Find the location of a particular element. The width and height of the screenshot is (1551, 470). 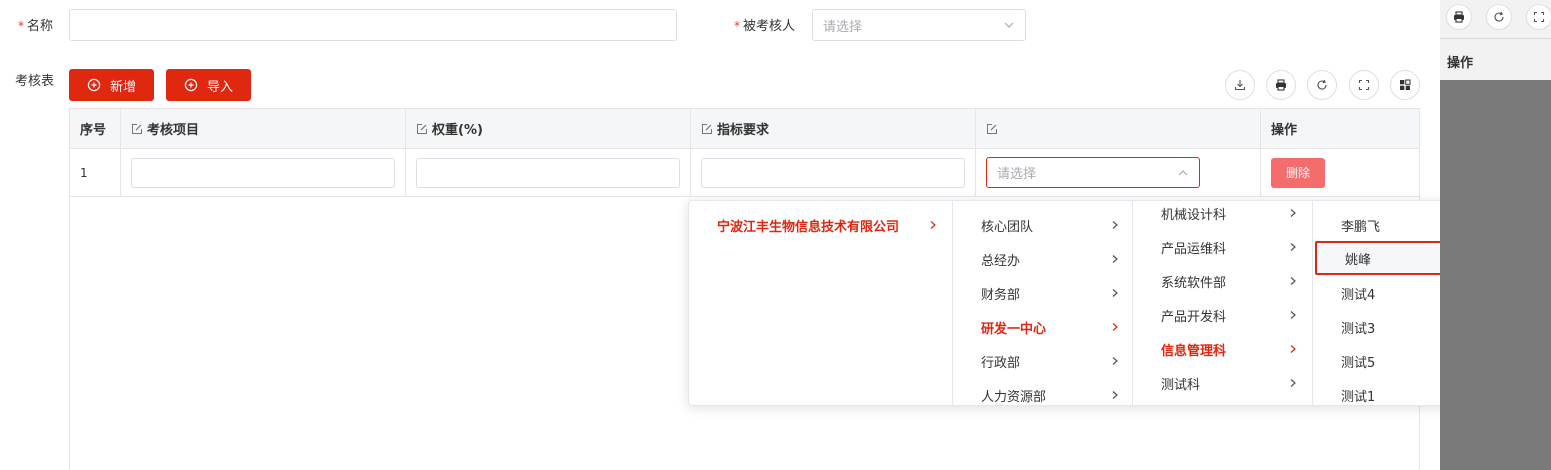

header-item: 考核项目 is located at coordinates (262, 129).